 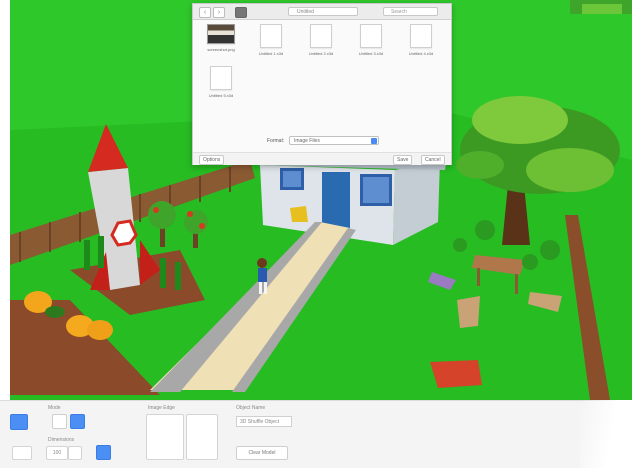 I want to click on view-icon-button, so click(x=241, y=12).